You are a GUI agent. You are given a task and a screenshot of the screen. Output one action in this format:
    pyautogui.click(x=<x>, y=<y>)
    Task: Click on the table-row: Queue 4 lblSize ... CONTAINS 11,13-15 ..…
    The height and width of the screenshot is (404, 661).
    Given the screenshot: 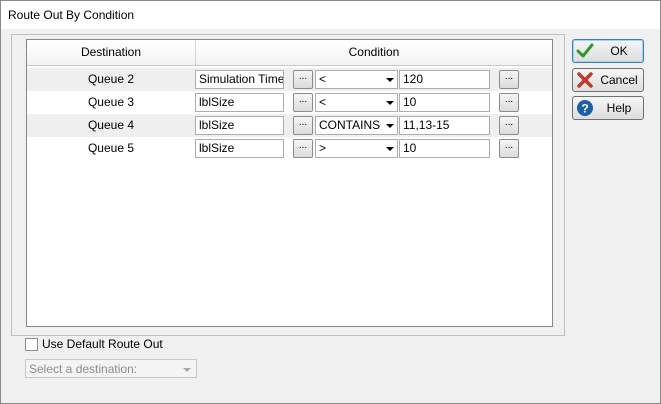 What is the action you would take?
    pyautogui.click(x=289, y=125)
    